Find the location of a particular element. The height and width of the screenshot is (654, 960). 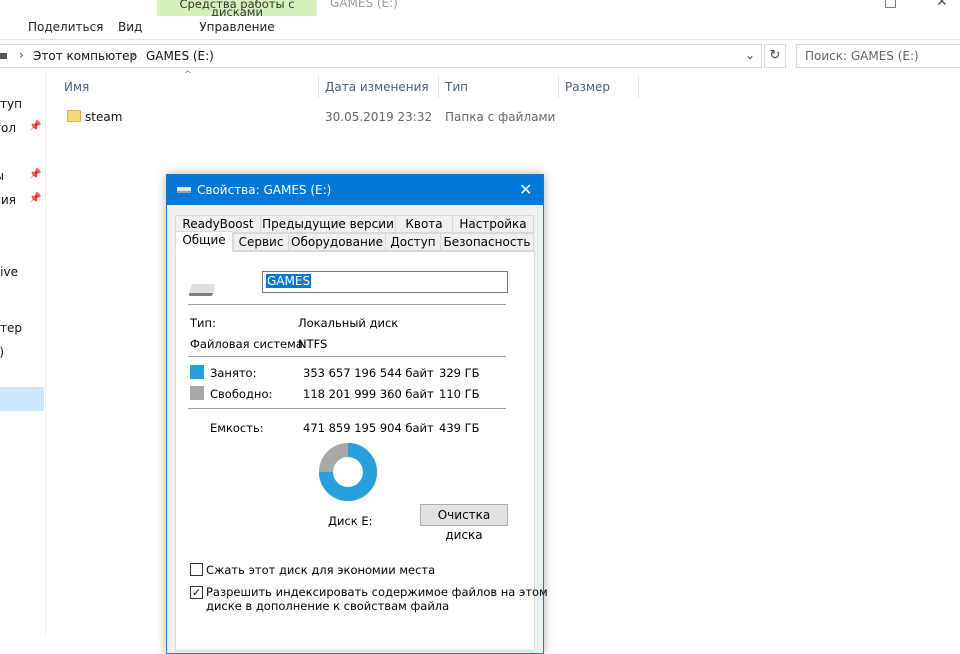

index-label-line2: диске в дополнение к свойствам файла is located at coordinates (328, 606).